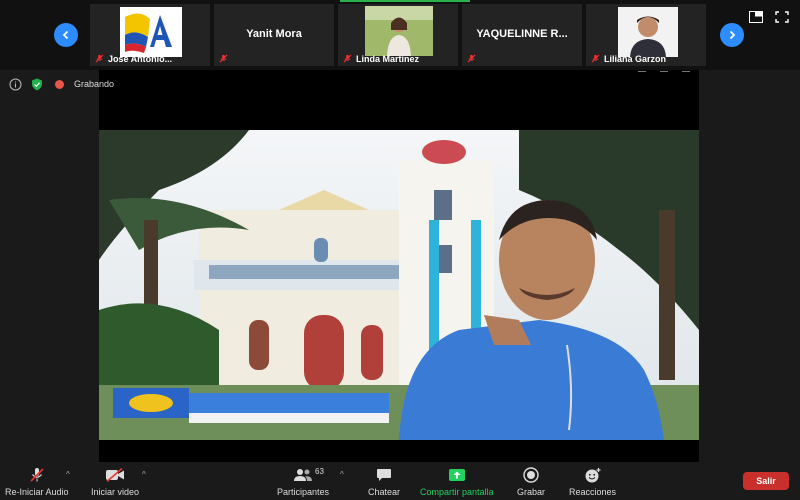 The image size is (800, 500). Describe the element at coordinates (457, 492) in the screenshot. I see `share-screen-label: Compartir pantalla` at that location.